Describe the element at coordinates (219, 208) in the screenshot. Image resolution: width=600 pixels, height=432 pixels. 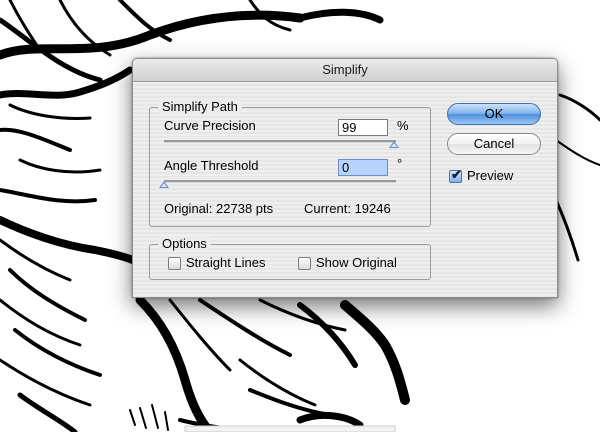
I see `original-points-stat: Original: 22738 pts` at that location.